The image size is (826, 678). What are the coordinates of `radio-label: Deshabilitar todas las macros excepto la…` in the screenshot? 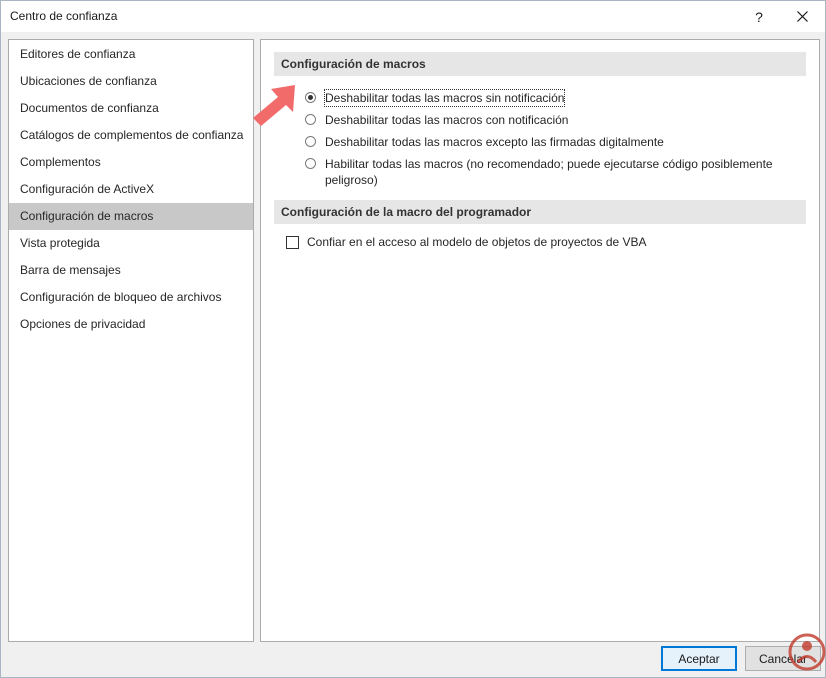 It's located at (494, 142).